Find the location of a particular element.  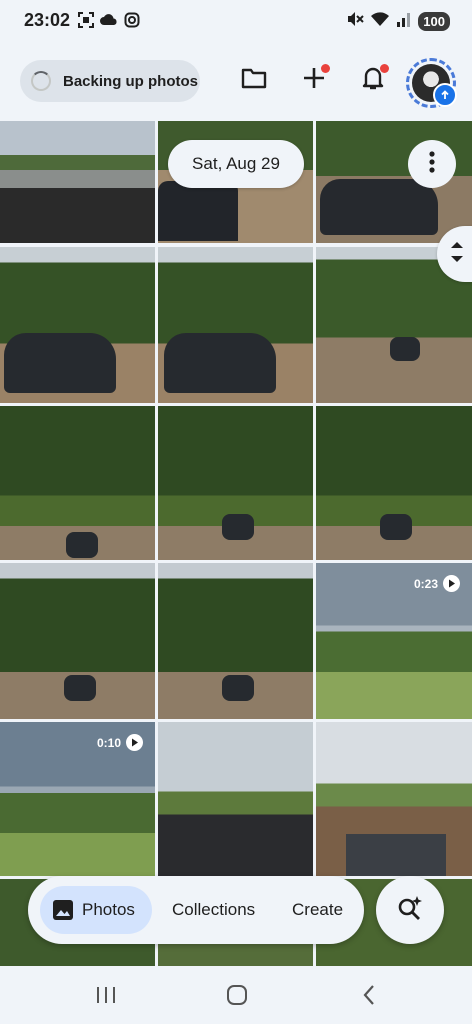

search-button is located at coordinates (410, 910).